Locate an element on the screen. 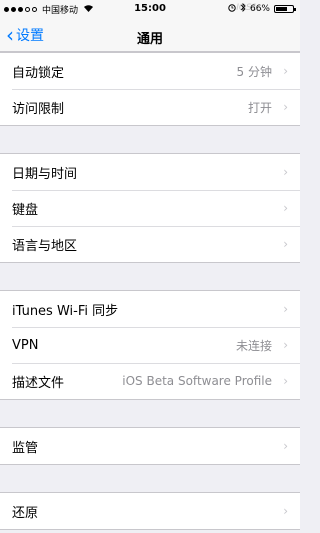  bluetooth-icon is located at coordinates (243, 9).